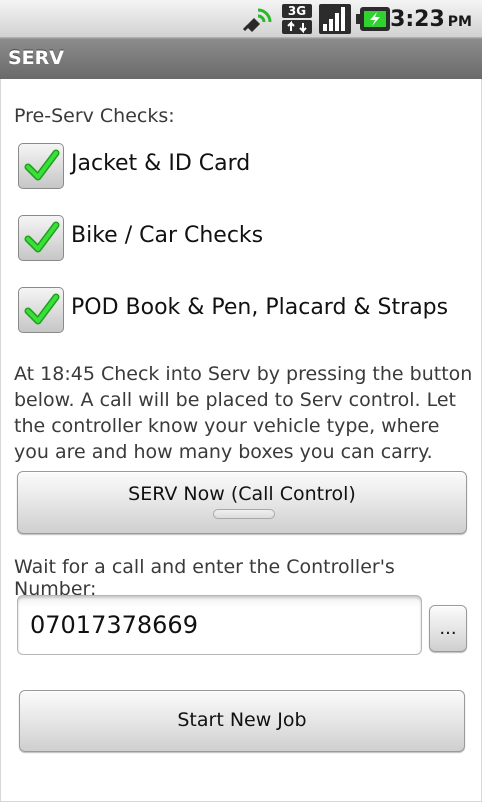 Image resolution: width=482 pixels, height=802 pixels. Describe the element at coordinates (258, 21) in the screenshot. I see `gps-satellite-icon` at that location.